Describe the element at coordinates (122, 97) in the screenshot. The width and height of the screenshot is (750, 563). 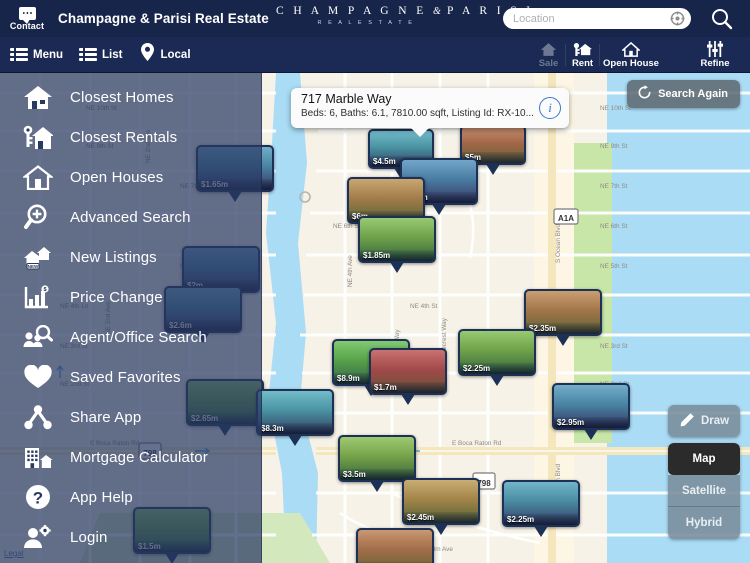
I see `sidebar-item-label: Closest Homes` at that location.